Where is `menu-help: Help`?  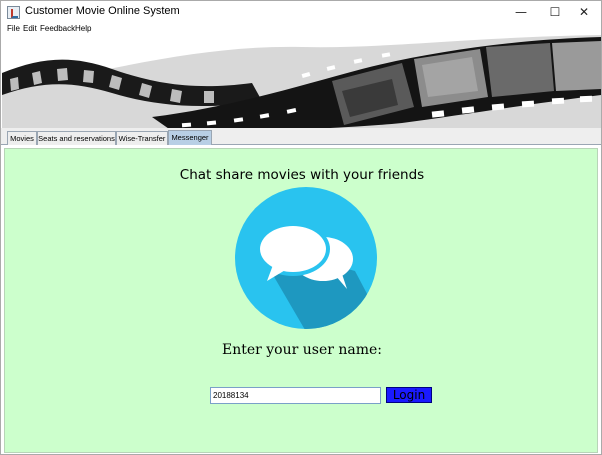
menu-help: Help is located at coordinates (83, 29).